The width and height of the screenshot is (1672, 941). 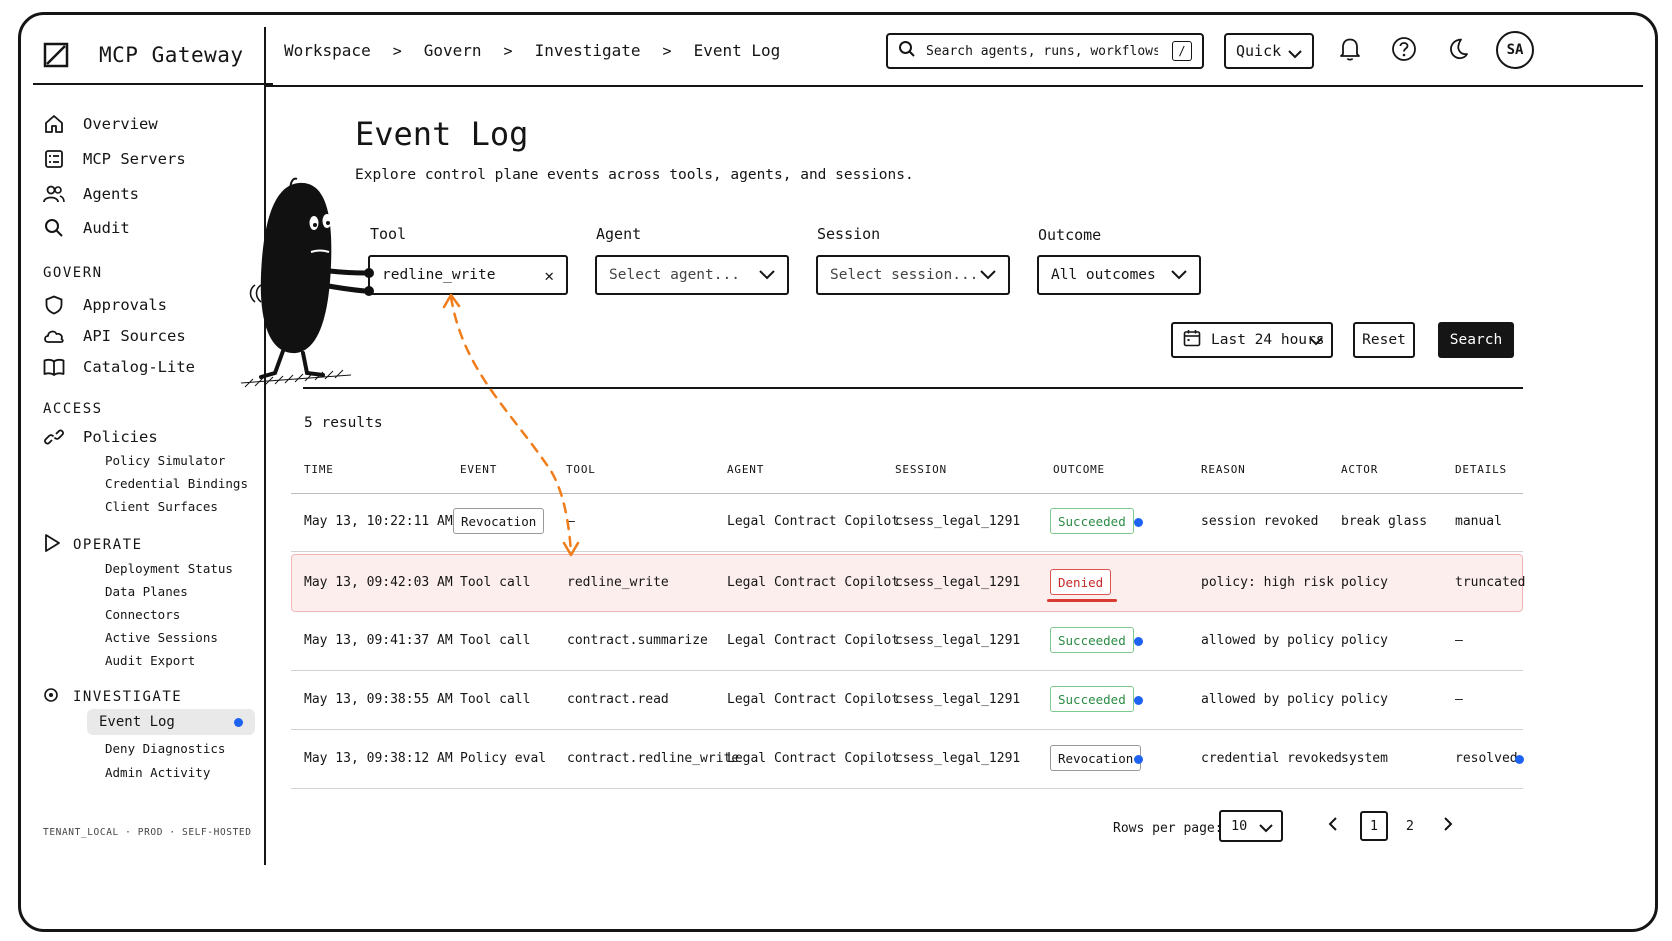 What do you see at coordinates (1251, 826) in the screenshot?
I see `rows-per-page-select: 10` at bounding box center [1251, 826].